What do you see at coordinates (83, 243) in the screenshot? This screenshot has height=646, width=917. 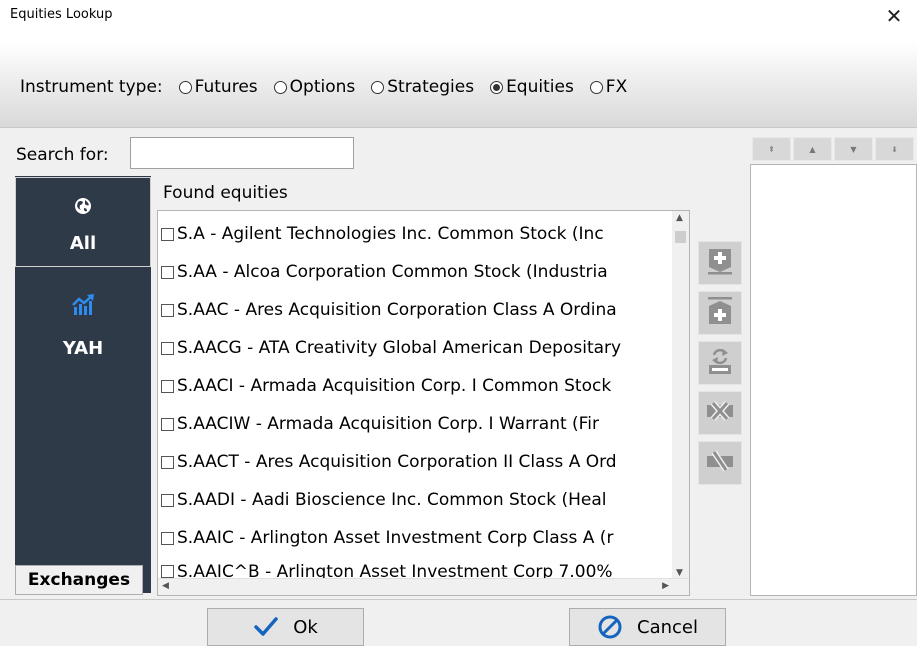 I see `sidebar-item-all-label: All` at bounding box center [83, 243].